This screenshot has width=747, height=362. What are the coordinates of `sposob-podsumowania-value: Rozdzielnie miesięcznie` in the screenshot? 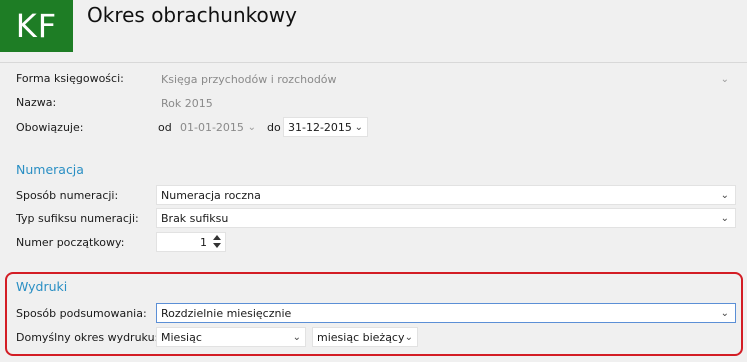 It's located at (226, 313).